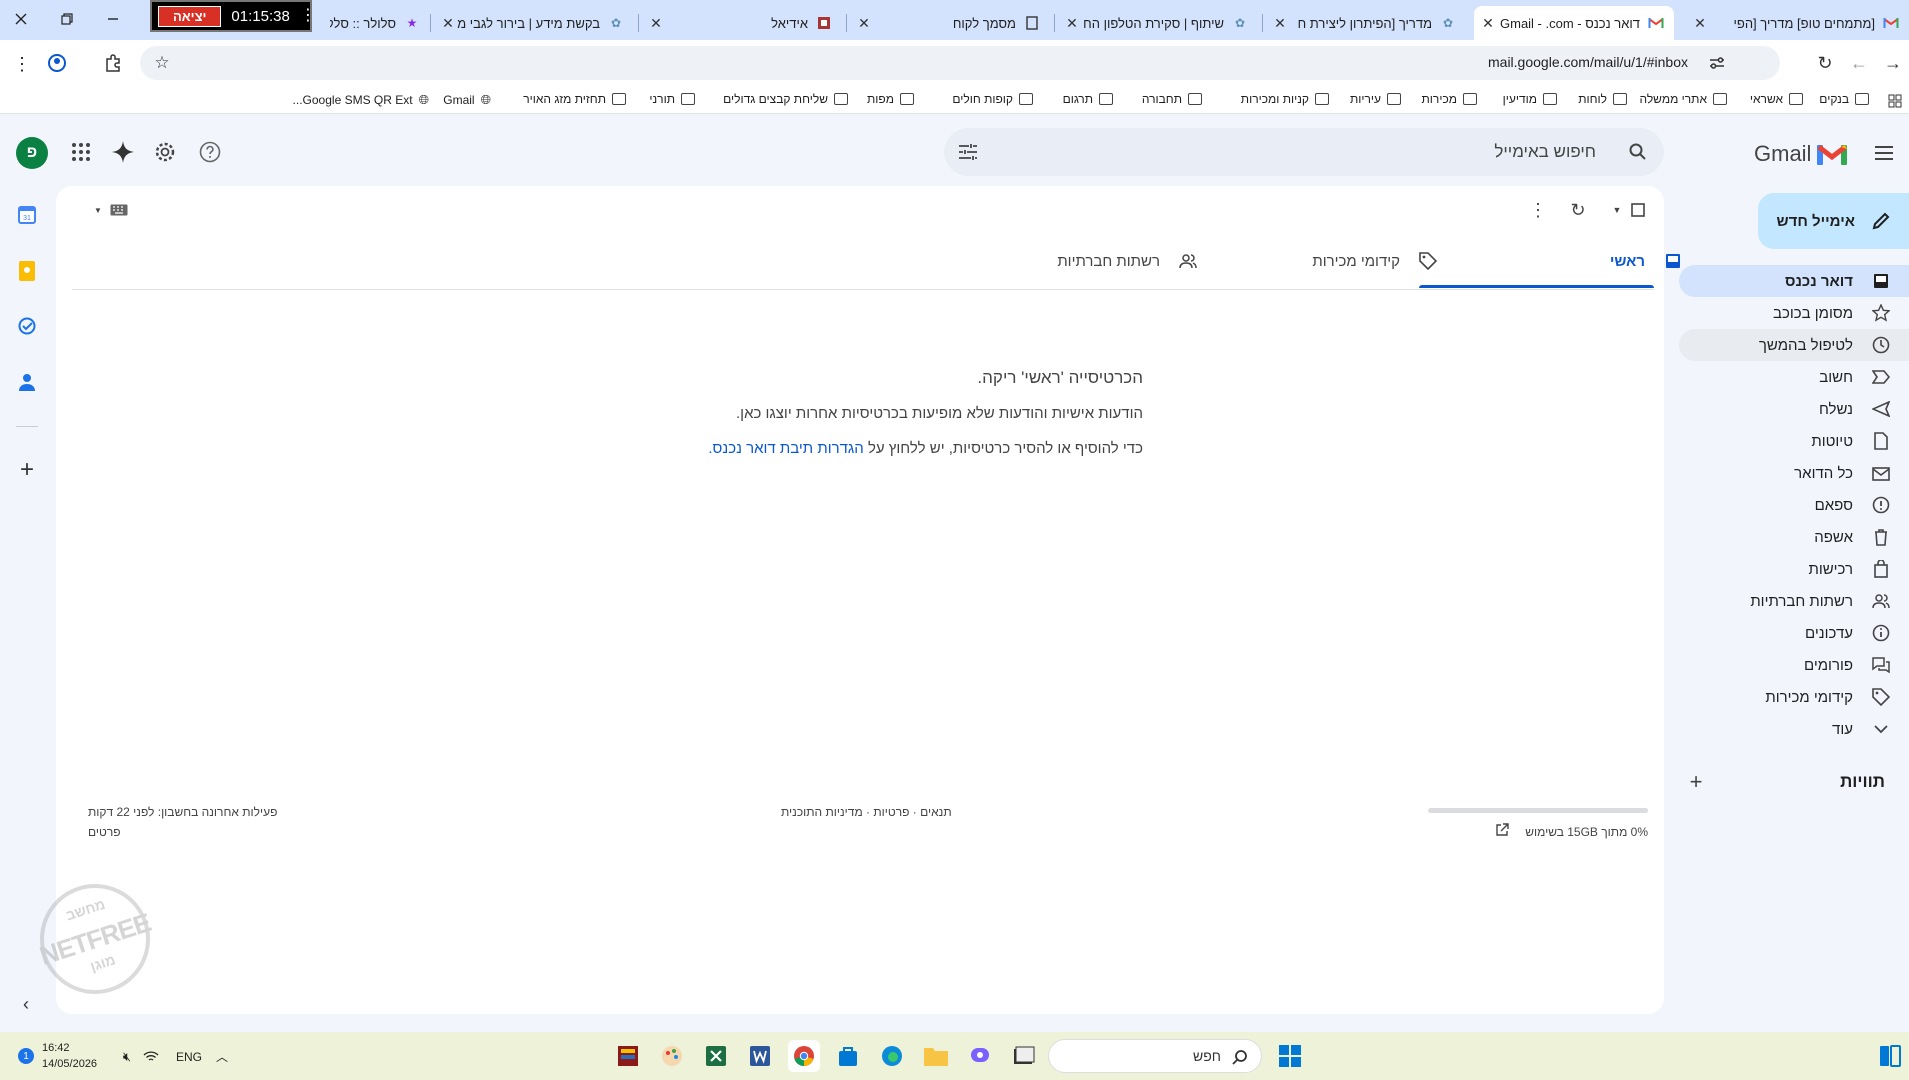 Image resolution: width=1909 pixels, height=1080 pixels. Describe the element at coordinates (1172, 99) in the screenshot. I see `bookmark-transport: תחבורה` at that location.